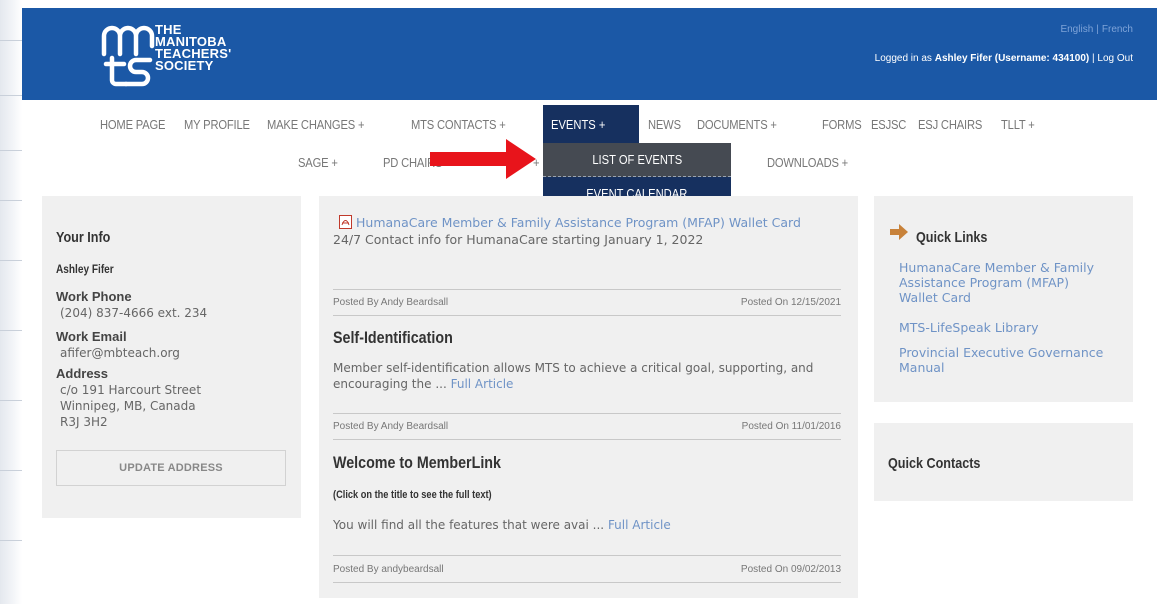  I want to click on address-line-2: Winnipeg, MB, Canada, so click(128, 406).